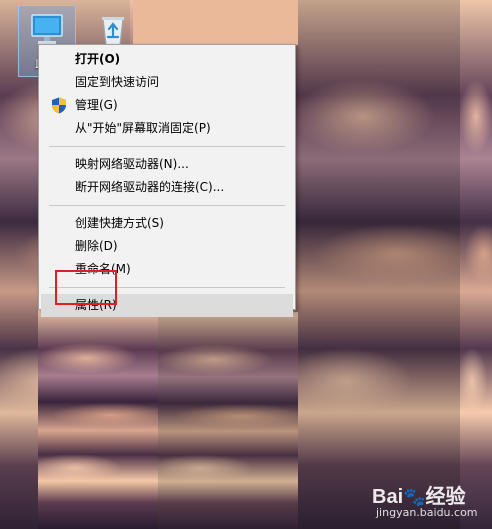 The width and height of the screenshot is (492, 529). What do you see at coordinates (96, 105) in the screenshot?
I see `menu-item-label: 管理(G)` at bounding box center [96, 105].